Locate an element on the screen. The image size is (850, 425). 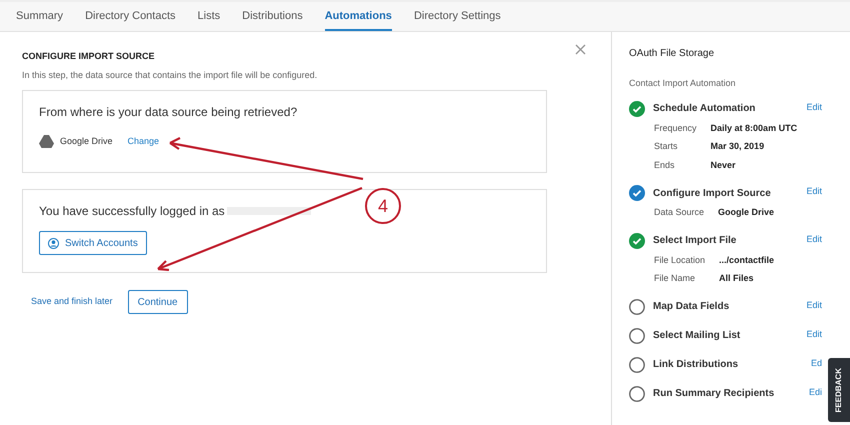
detail-value: Daily at 8:00am UTC is located at coordinates (754, 128).